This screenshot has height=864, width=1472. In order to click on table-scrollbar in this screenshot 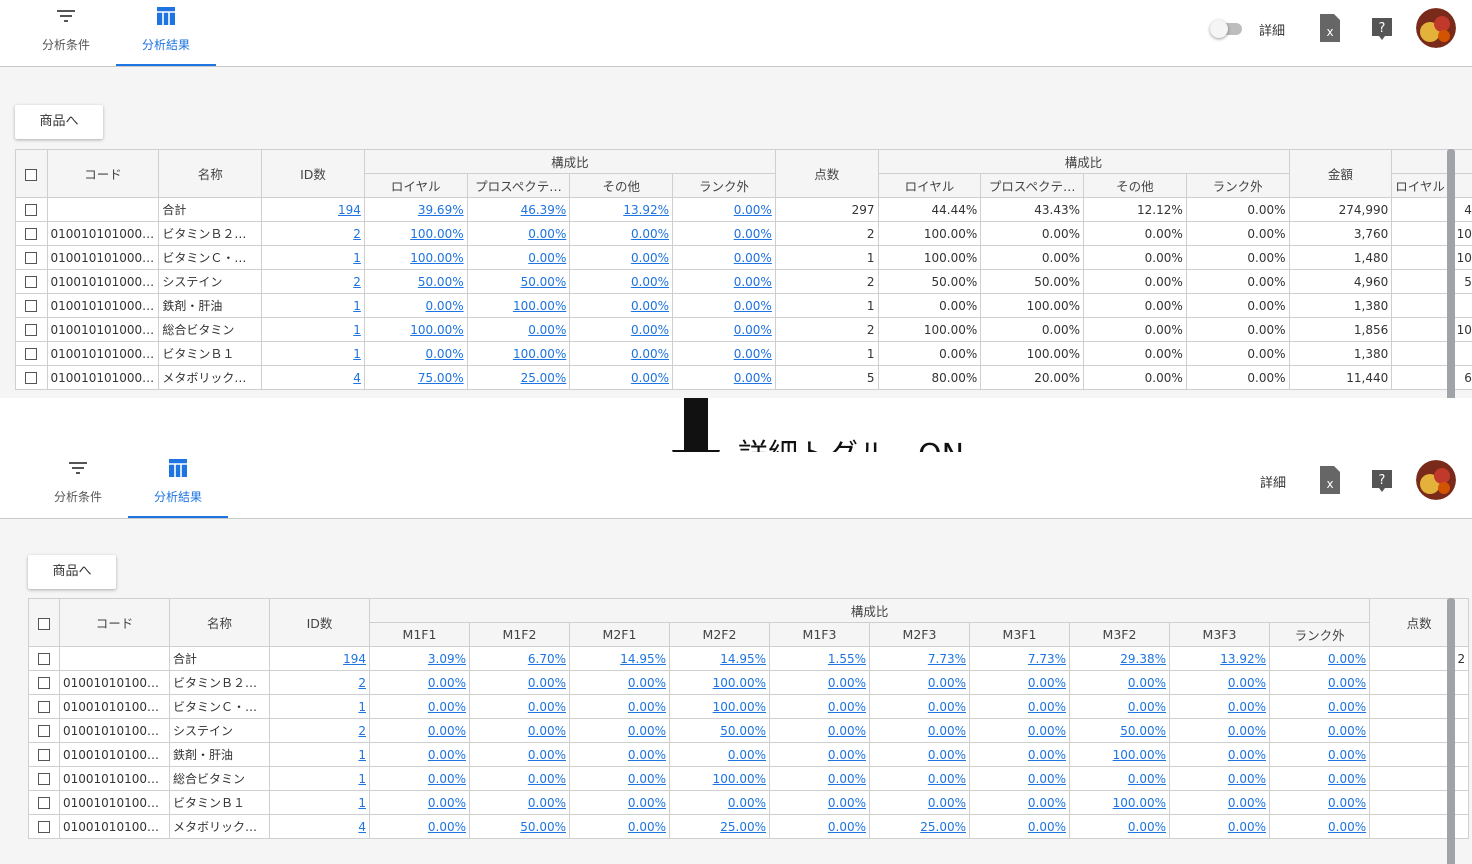, I will do `click(1451, 273)`.